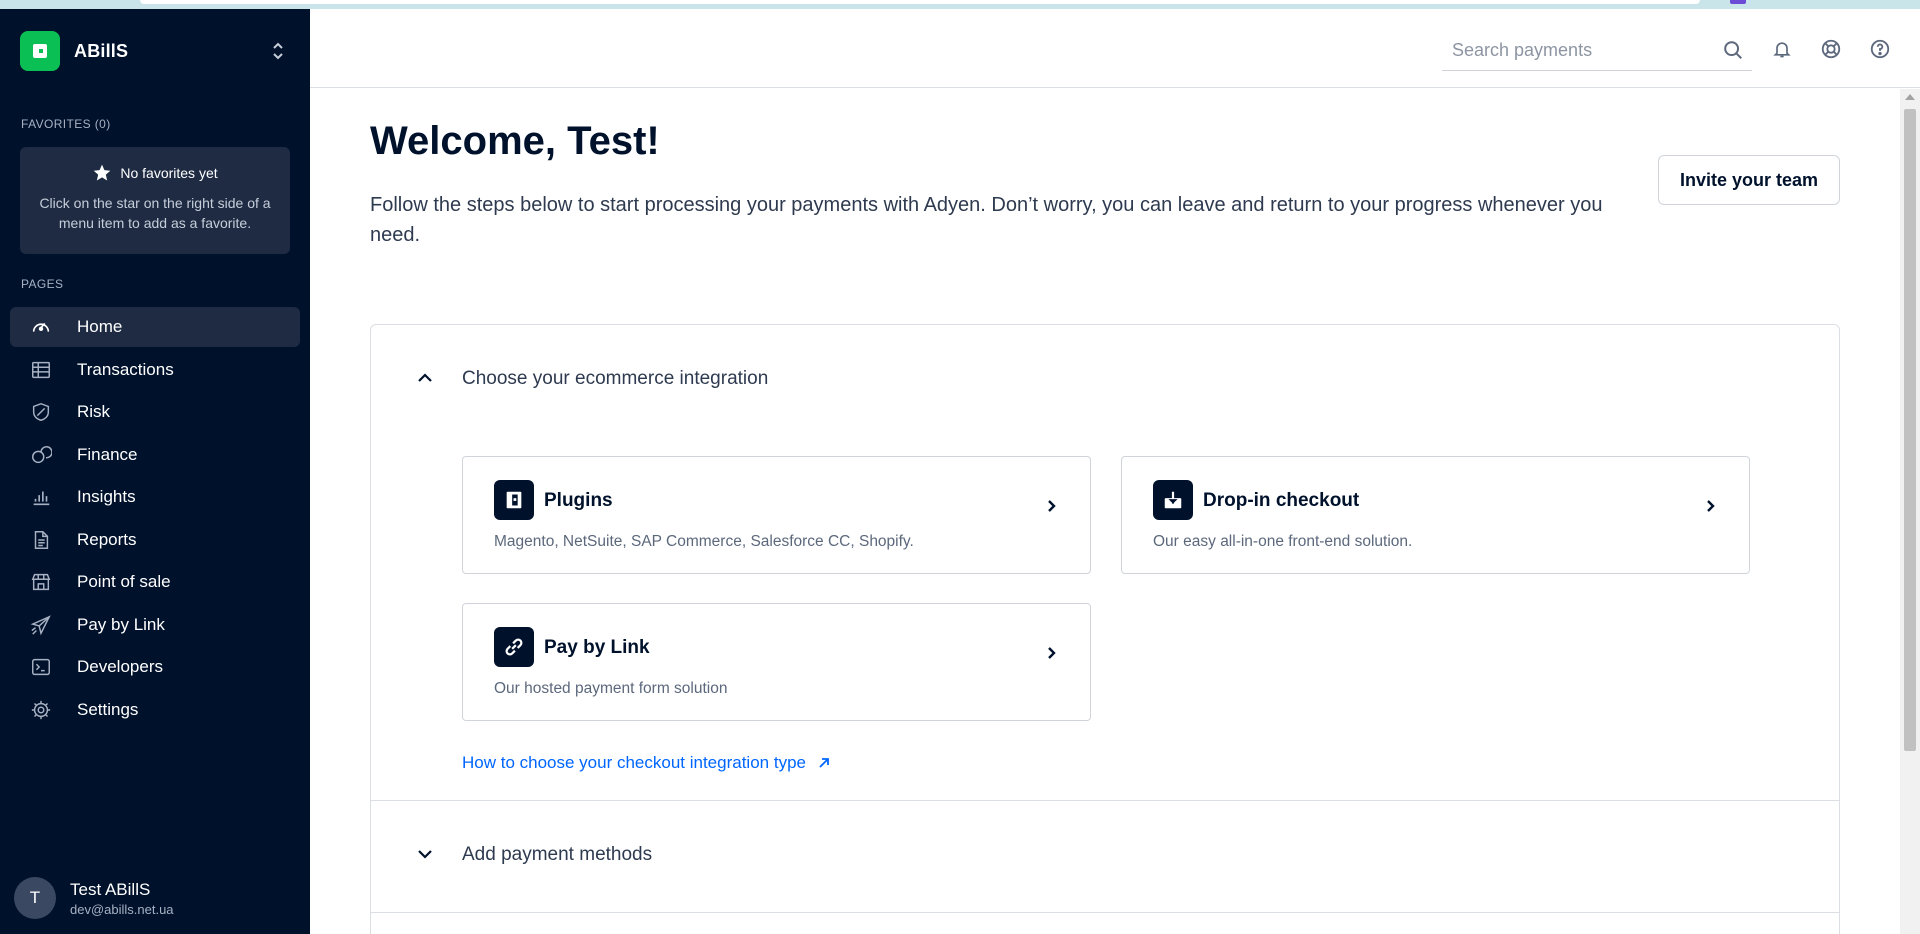 This screenshot has height=934, width=1920. Describe the element at coordinates (124, 581) in the screenshot. I see `sidebar-item-label: Point of sale` at that location.